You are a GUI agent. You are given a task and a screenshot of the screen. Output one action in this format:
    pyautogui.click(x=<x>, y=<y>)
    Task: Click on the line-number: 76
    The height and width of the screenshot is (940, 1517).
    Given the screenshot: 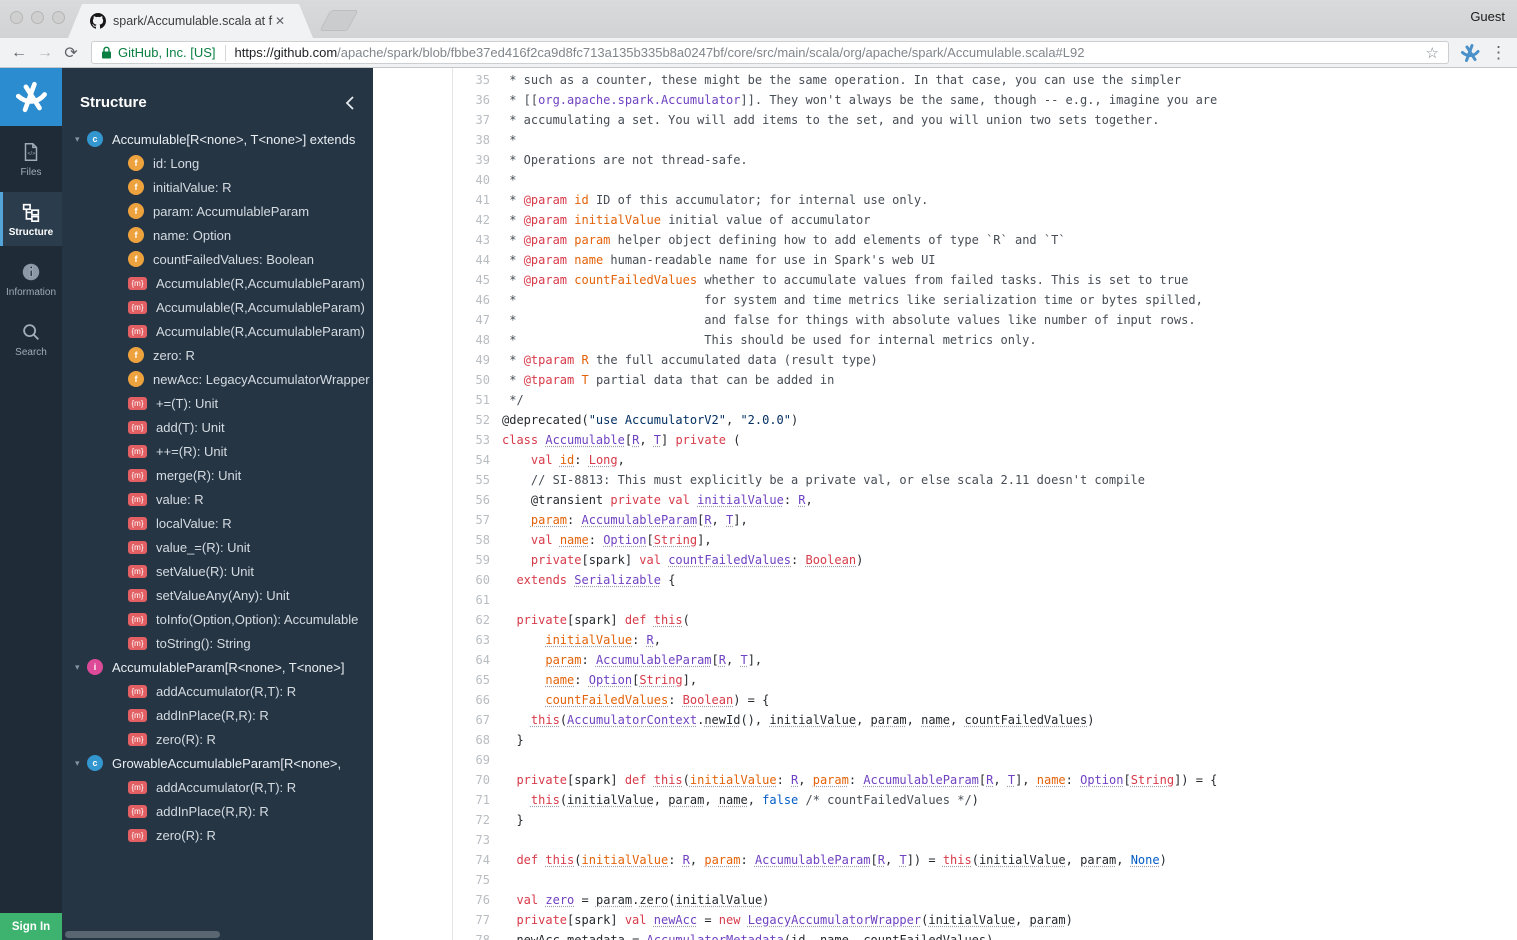 What is the action you would take?
    pyautogui.click(x=431, y=900)
    